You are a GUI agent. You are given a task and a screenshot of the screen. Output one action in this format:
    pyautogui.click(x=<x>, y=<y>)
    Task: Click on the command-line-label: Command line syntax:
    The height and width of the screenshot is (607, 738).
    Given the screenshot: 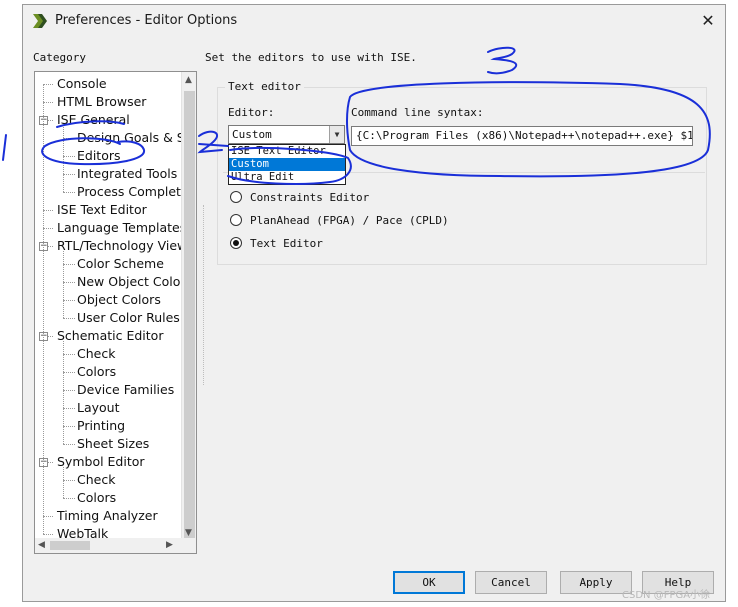 What is the action you would take?
    pyautogui.click(x=417, y=112)
    